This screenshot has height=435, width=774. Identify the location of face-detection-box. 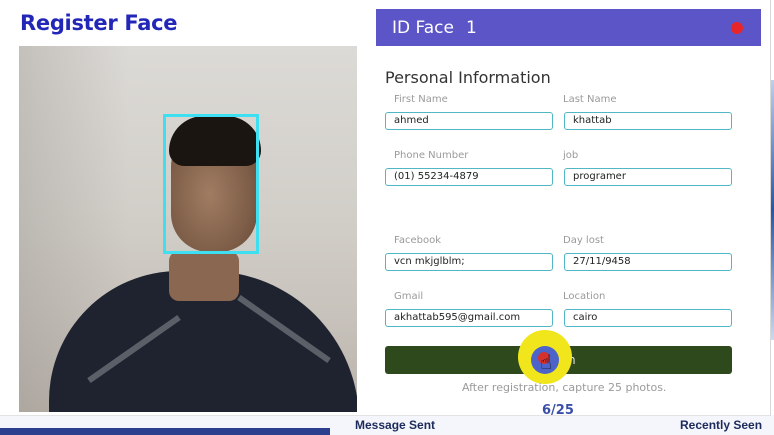
(211, 184).